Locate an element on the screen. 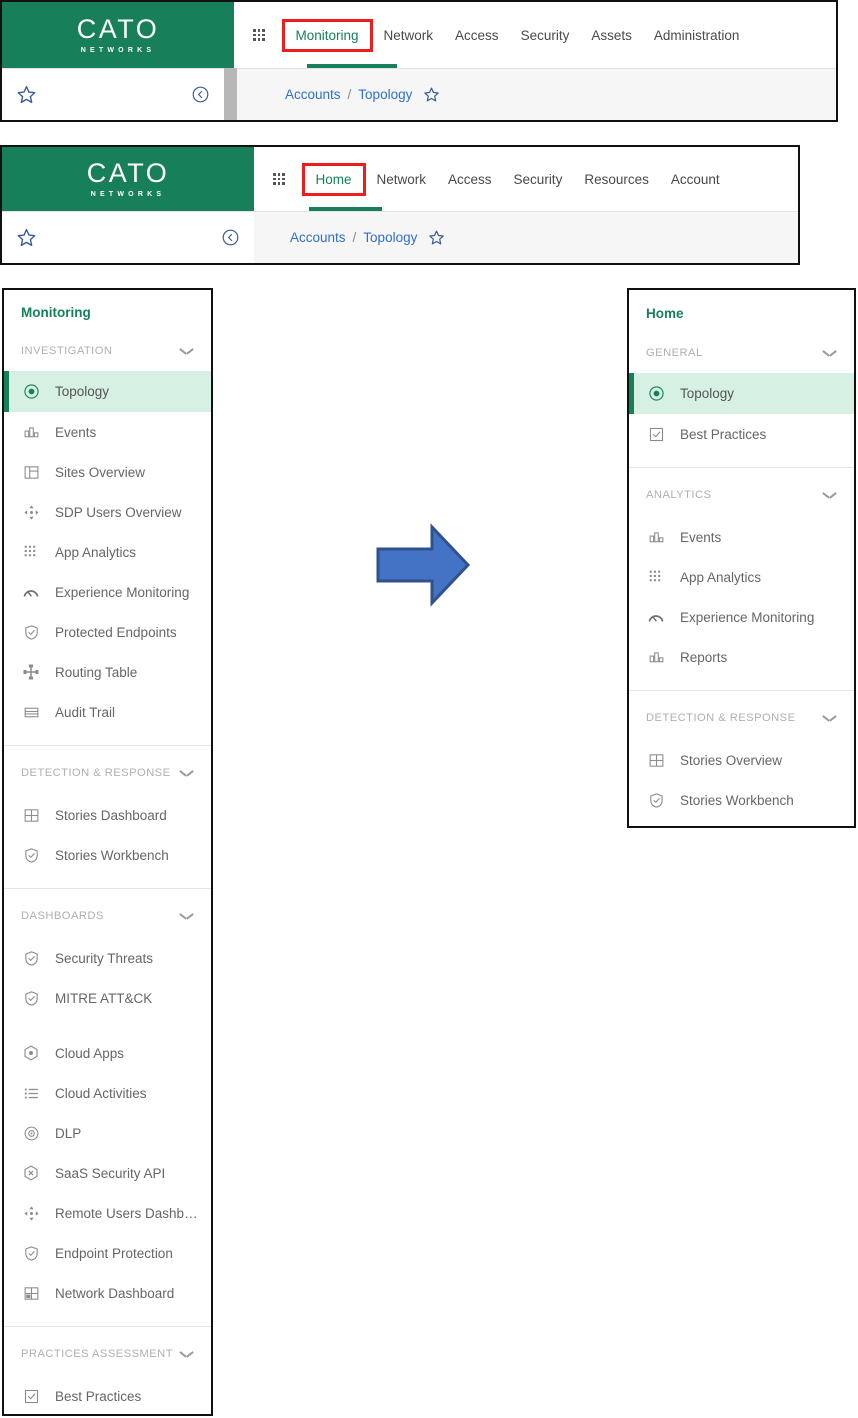 This screenshot has height=1418, width=858. menu-item-network-dashboard: Network Dashboard is located at coordinates (107, 1293).